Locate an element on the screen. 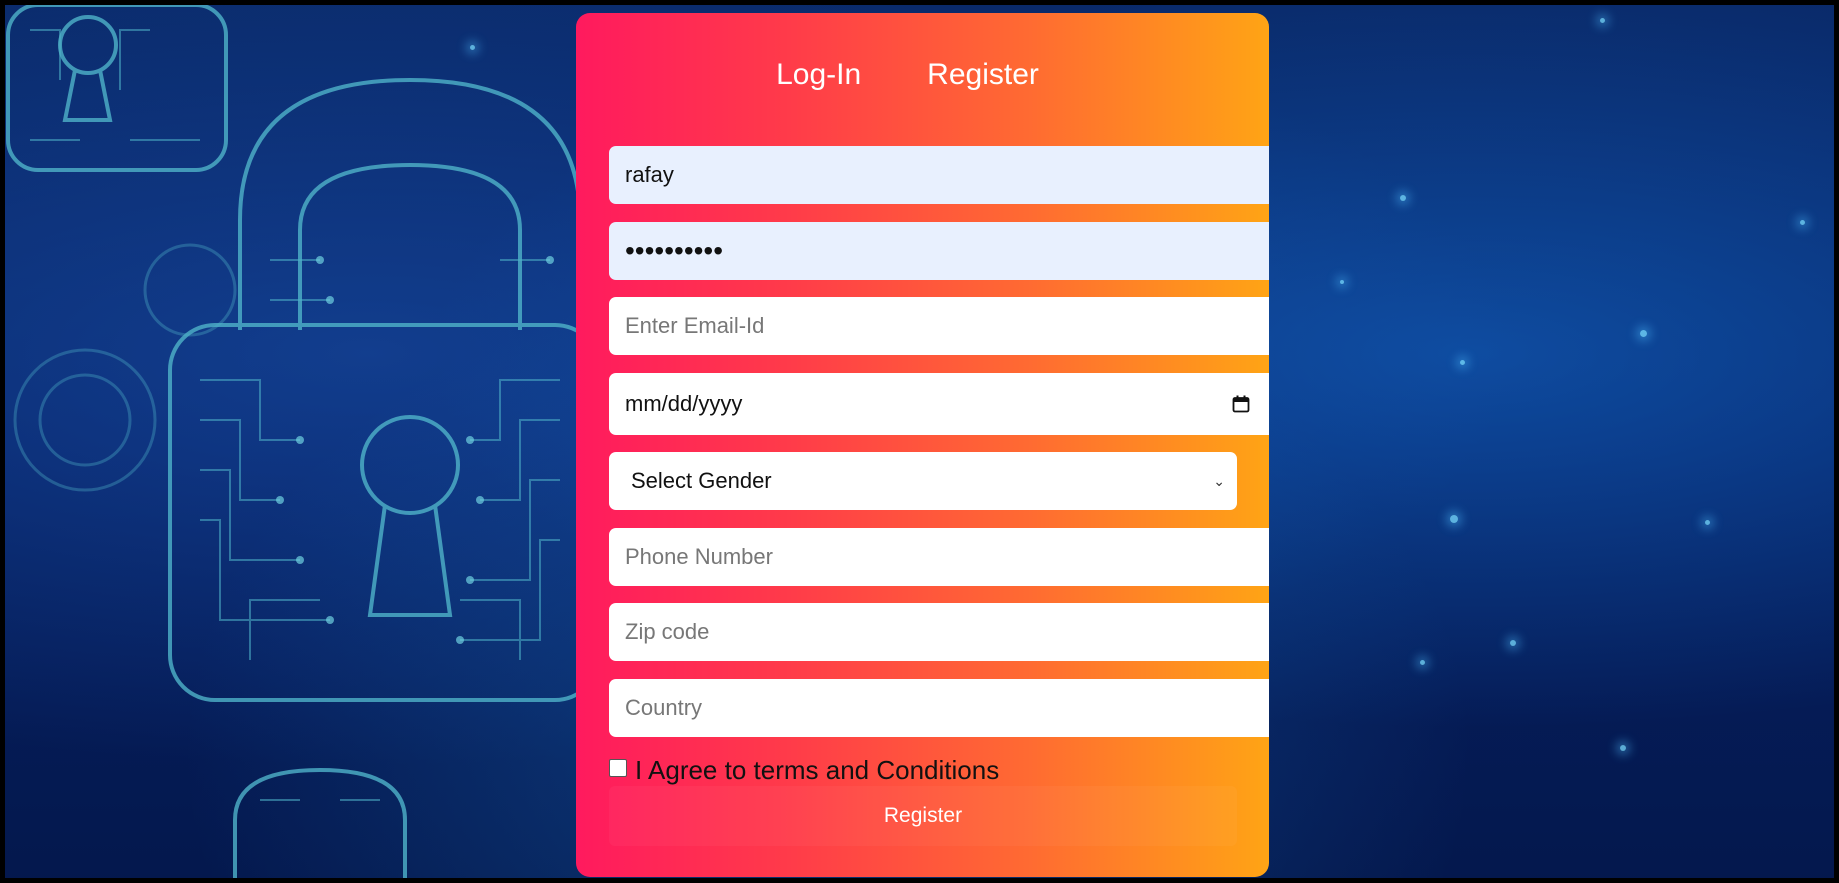 The width and height of the screenshot is (1839, 883). username-field: rafay is located at coordinates (939, 175).